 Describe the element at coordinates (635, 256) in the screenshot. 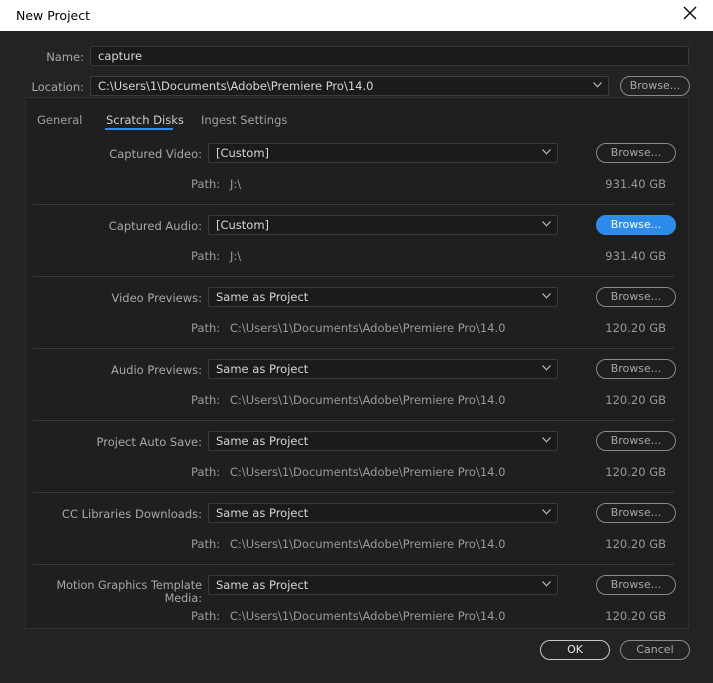

I see `captured-audio-size: 931.40 GB` at that location.